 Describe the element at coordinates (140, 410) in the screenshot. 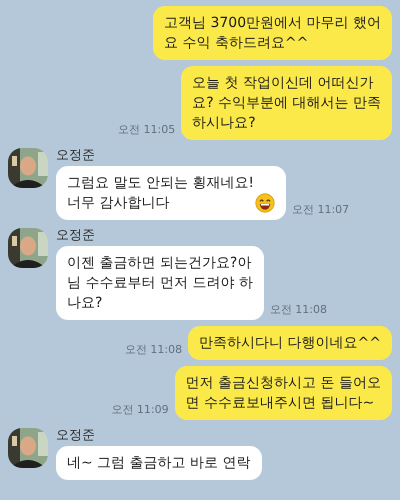

I see `message-time: 오전 11:09` at that location.